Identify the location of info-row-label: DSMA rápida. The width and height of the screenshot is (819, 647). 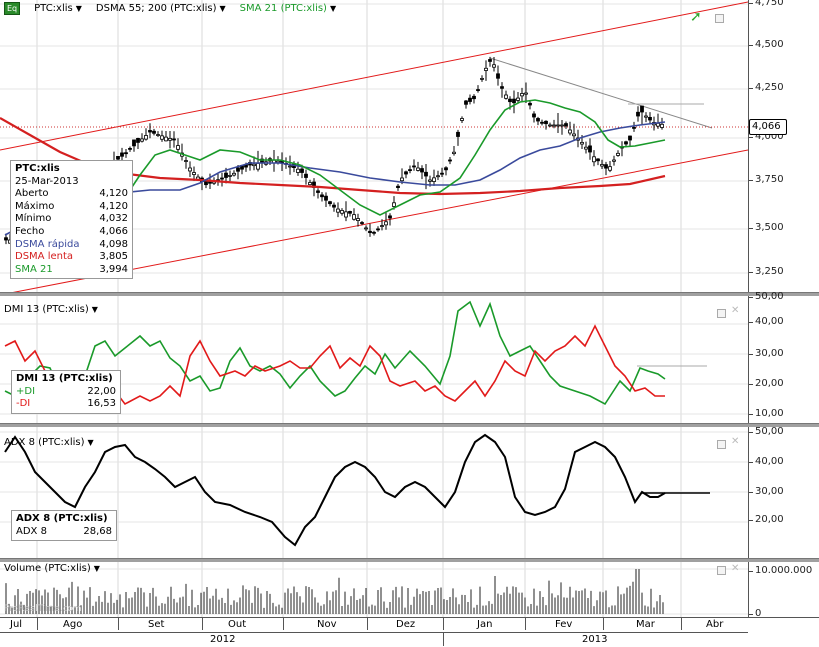
(47, 244).